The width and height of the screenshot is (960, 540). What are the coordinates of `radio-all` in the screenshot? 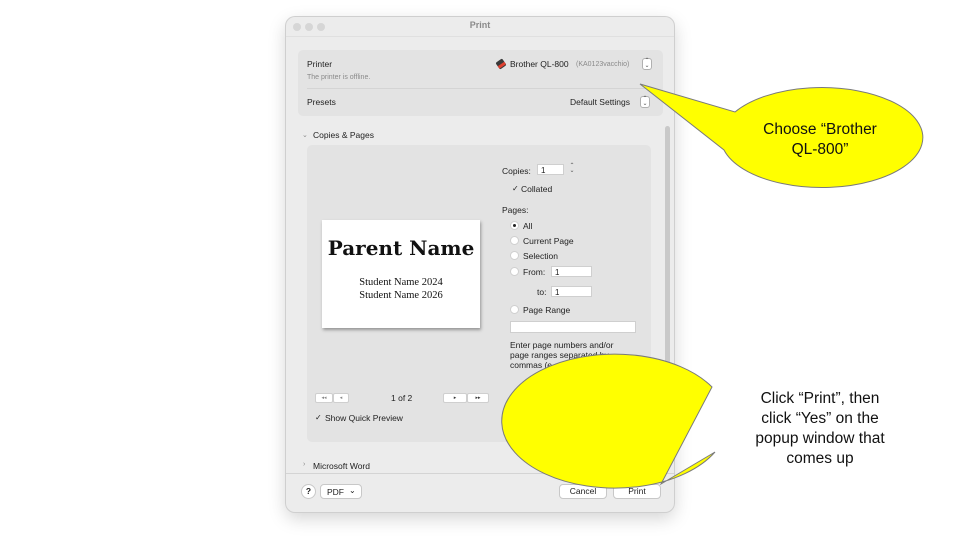 It's located at (514, 225).